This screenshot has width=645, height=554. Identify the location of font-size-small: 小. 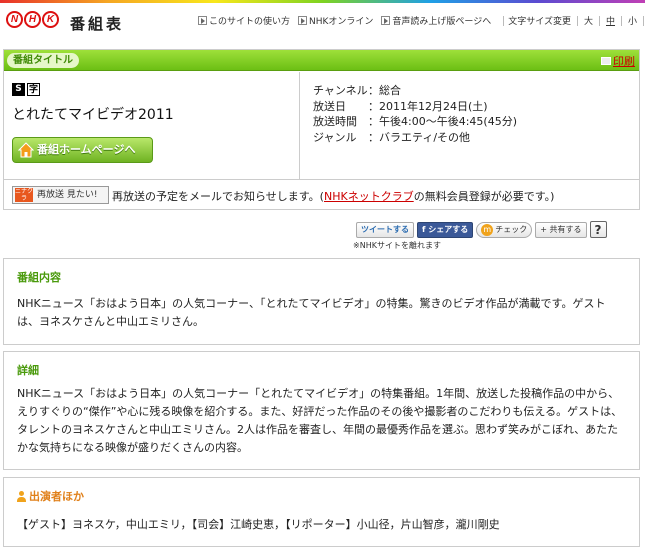
(632, 20).